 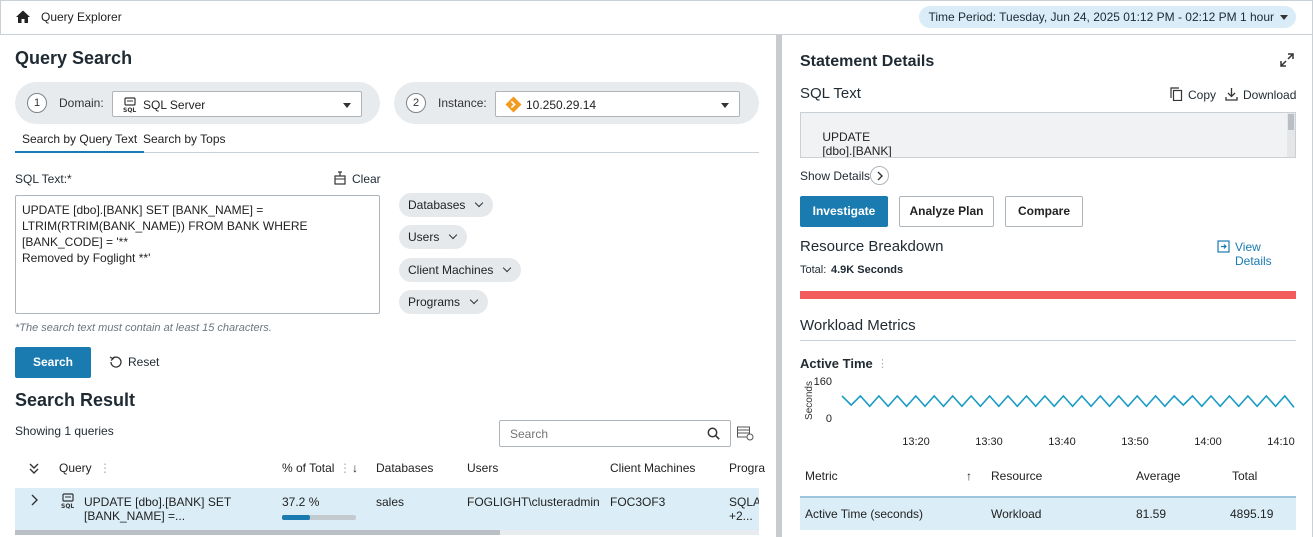 I want to click on column-header-programs: Progra, so click(x=747, y=468).